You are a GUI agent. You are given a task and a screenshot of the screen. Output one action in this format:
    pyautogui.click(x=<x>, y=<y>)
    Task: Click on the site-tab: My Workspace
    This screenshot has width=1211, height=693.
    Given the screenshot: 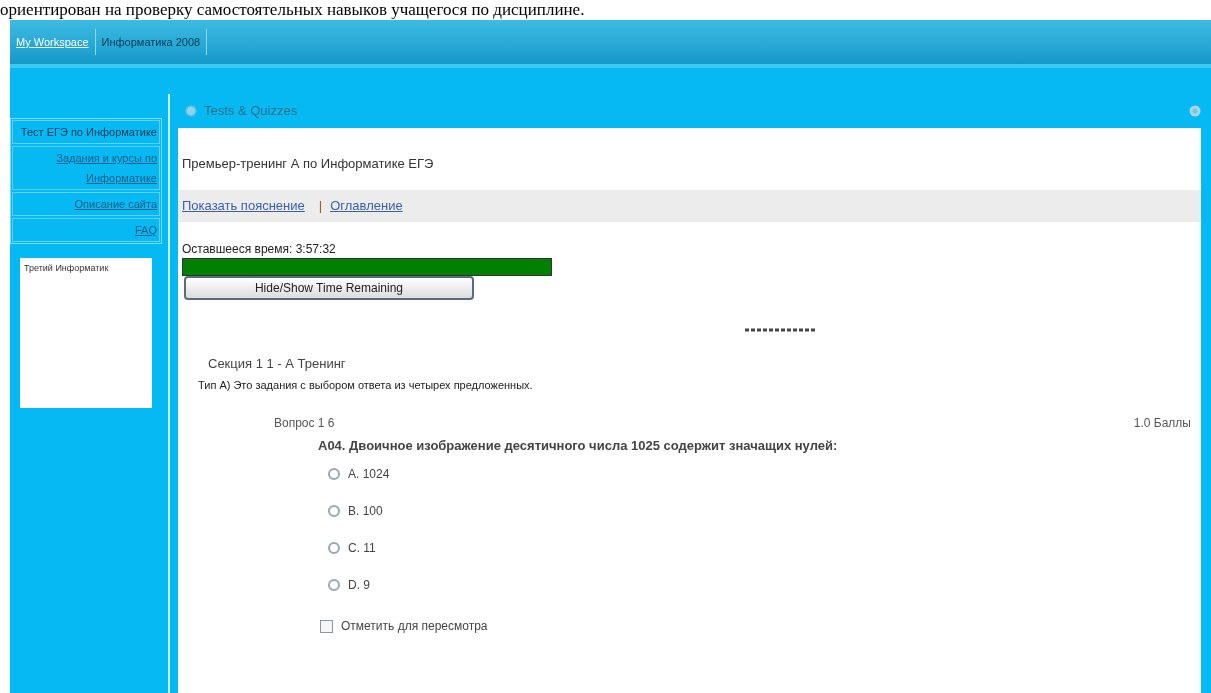 What is the action you would take?
    pyautogui.click(x=53, y=42)
    